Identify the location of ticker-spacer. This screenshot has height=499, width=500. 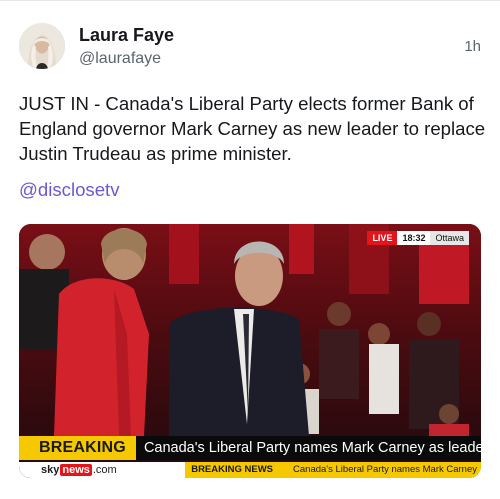
(151, 470).